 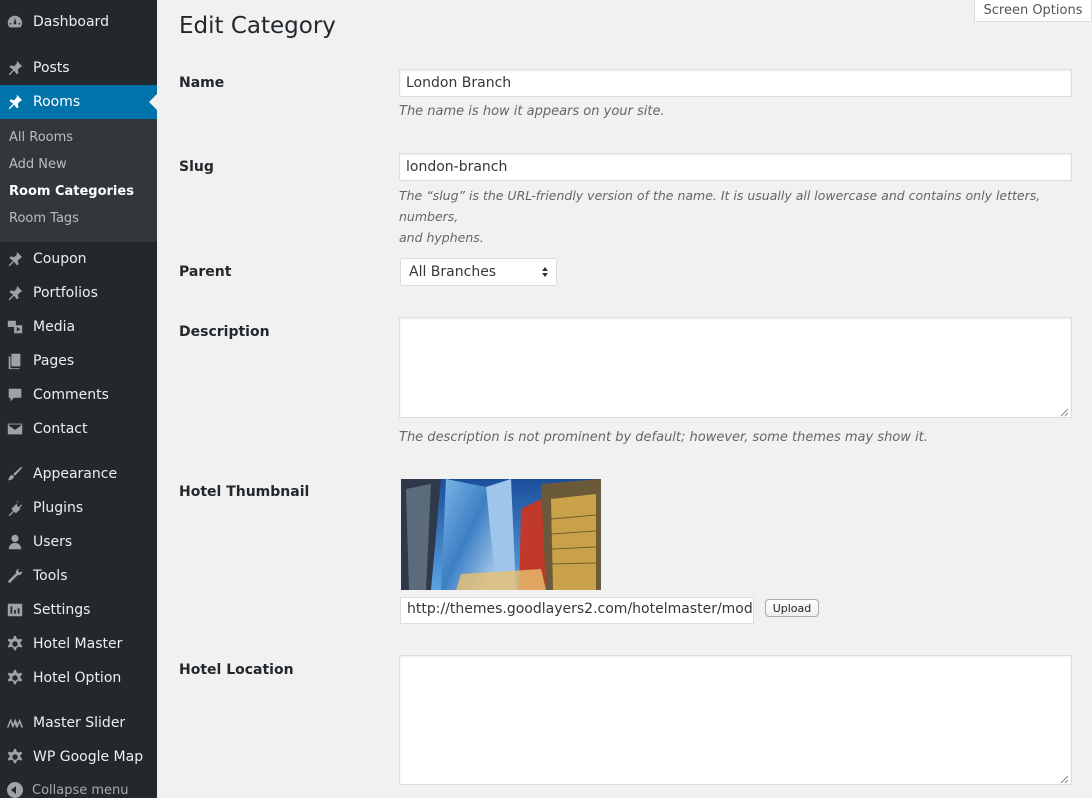 I want to click on plugin-icon, so click(x=15, y=508).